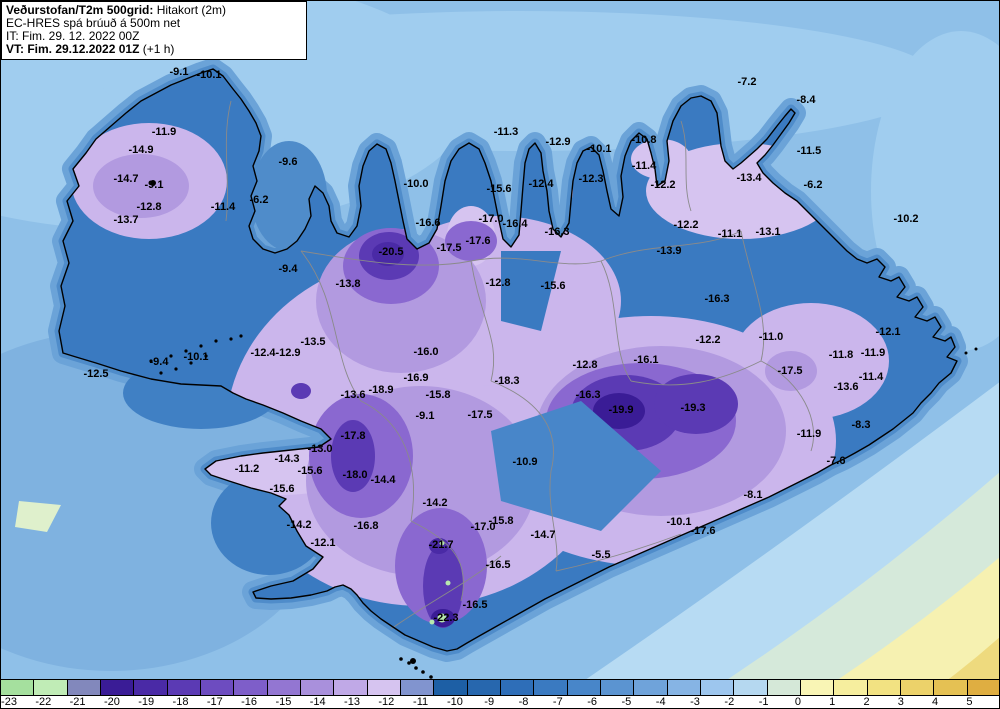 The image size is (1000, 709). What do you see at coordinates (312, 342) in the screenshot?
I see `temperature-label: -13.5` at bounding box center [312, 342].